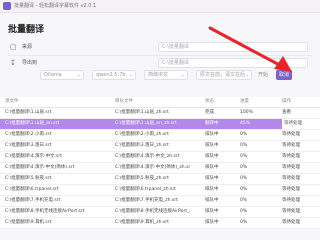 This screenshot has height=240, width=320. Describe the element at coordinates (142, 134) in the screenshot. I see `cell-target: C:\批量翻译\2.小雨_zh.srt` at that location.